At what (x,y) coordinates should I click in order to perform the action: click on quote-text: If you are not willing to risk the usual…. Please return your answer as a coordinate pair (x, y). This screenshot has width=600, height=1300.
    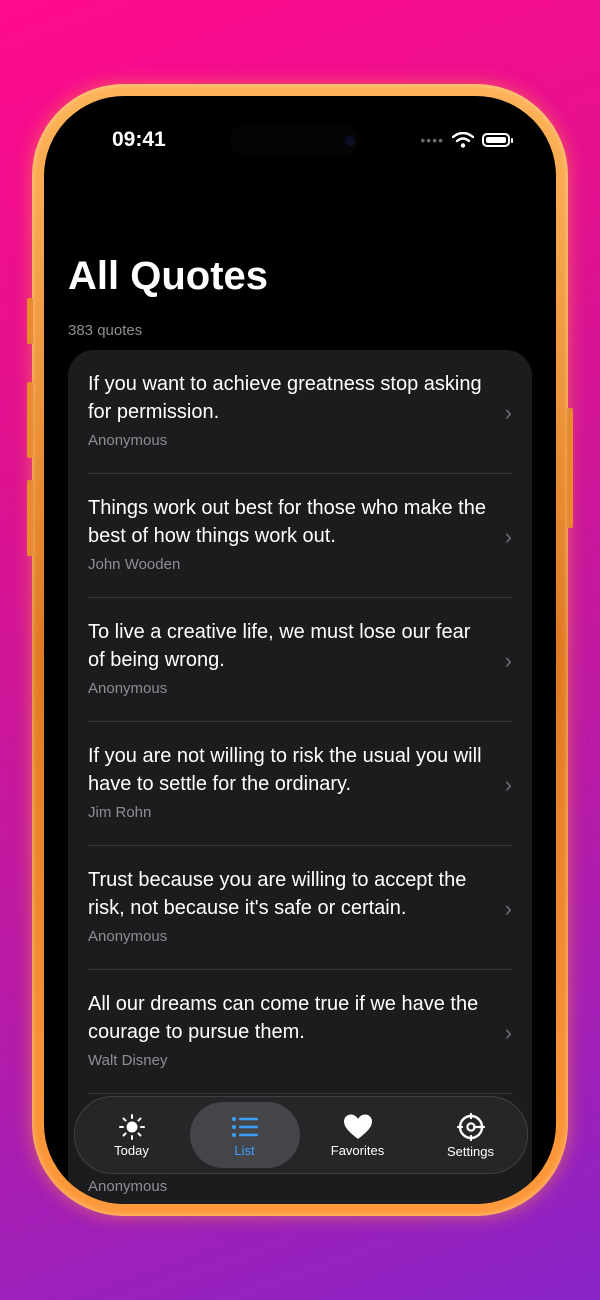
    Looking at the image, I should click on (285, 770).